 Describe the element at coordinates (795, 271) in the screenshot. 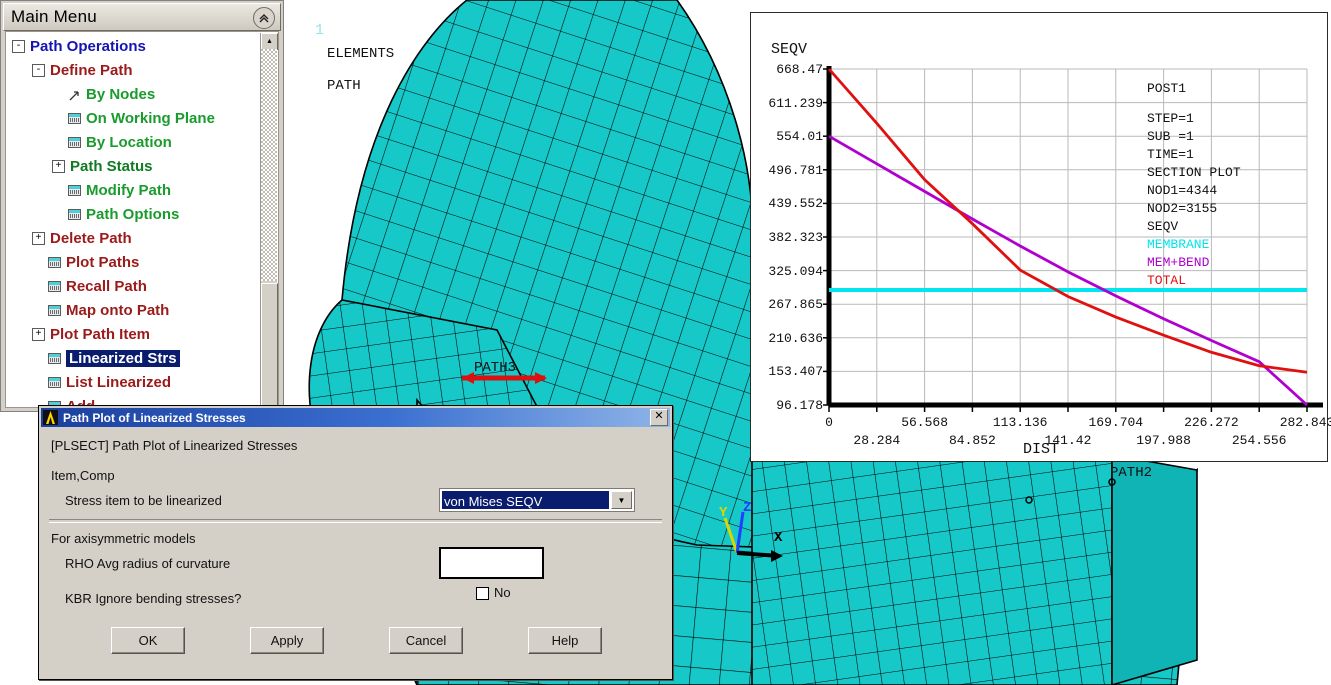

I see `y-tick-label: 325.094` at that location.